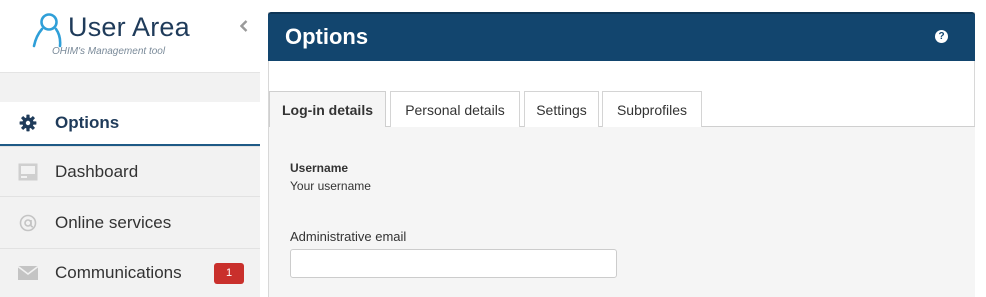 This screenshot has width=986, height=297. Describe the element at coordinates (621, 36) in the screenshot. I see `panel-header: Options ?` at that location.